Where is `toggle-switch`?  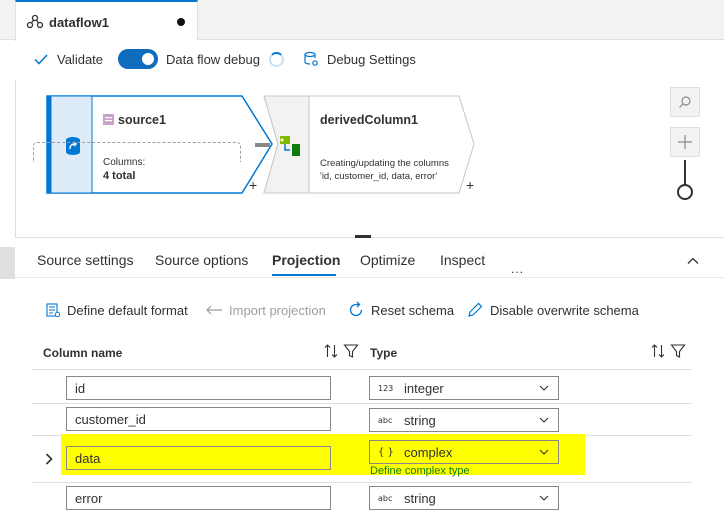
toggle-switch is located at coordinates (138, 59).